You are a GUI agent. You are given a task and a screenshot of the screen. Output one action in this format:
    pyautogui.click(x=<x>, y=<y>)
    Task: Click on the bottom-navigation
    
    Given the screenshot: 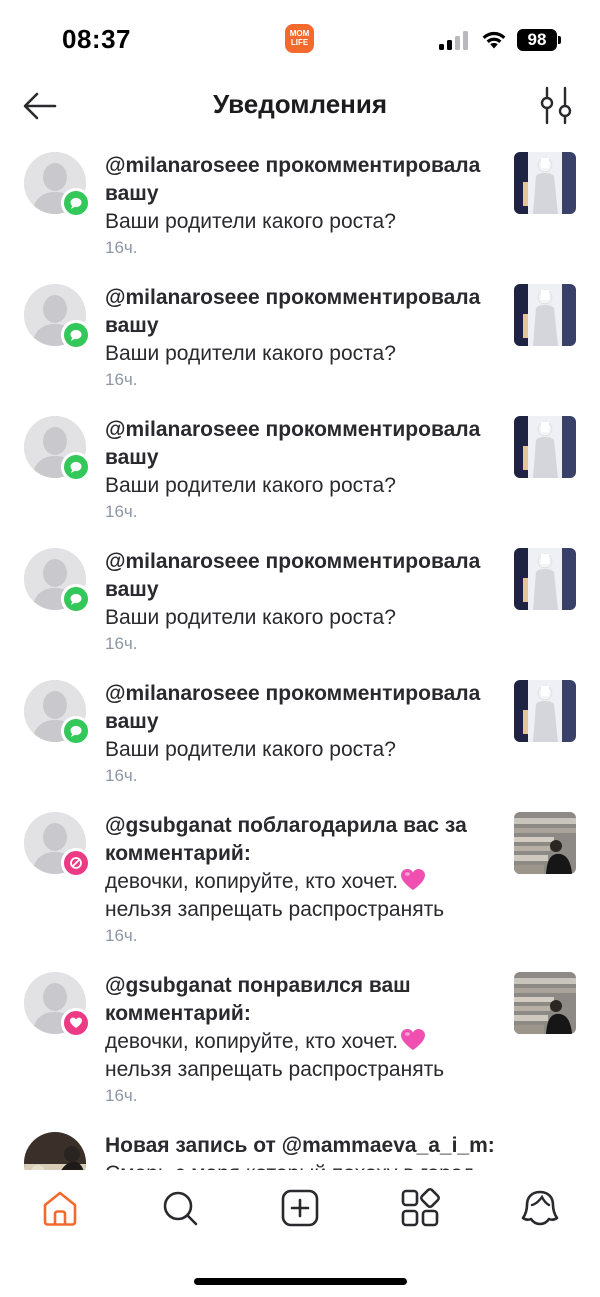 What is the action you would take?
    pyautogui.click(x=300, y=1210)
    